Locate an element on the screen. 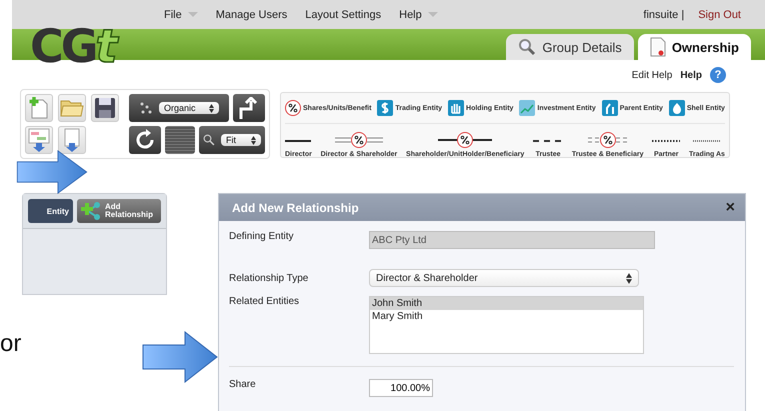 Image resolution: width=765 pixels, height=411 pixels. field-label: Related Entities is located at coordinates (264, 302).